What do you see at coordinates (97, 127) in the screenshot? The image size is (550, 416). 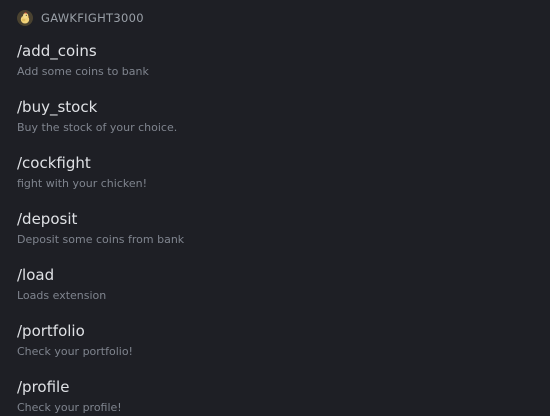 I see `command-description: Buy the stock of your choice.` at bounding box center [97, 127].